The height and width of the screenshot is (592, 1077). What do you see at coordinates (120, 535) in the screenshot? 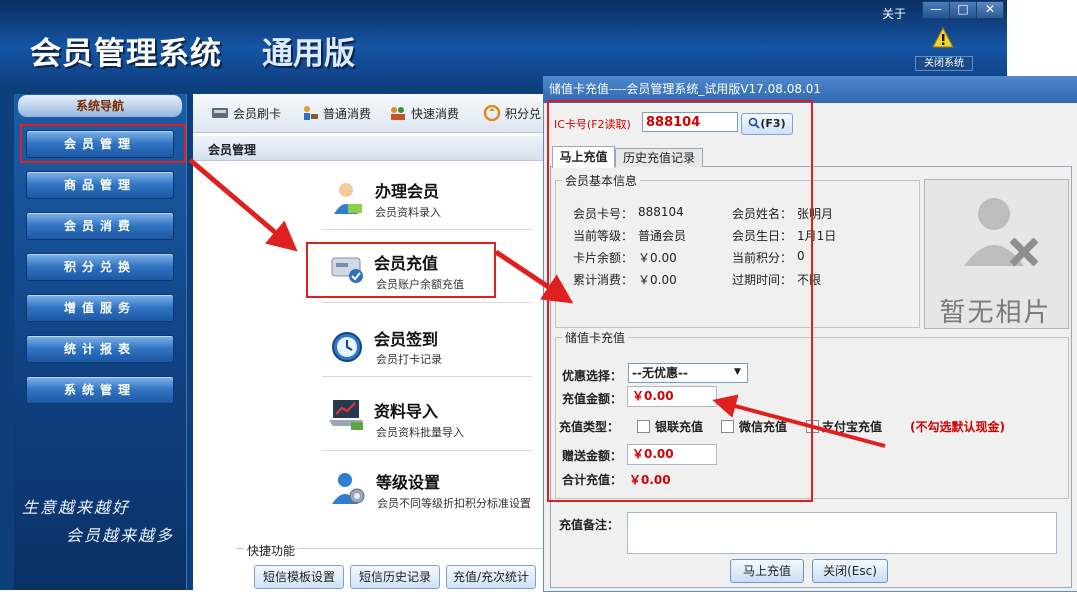
I see `slogan-line-2: 会员越来越多` at bounding box center [120, 535].